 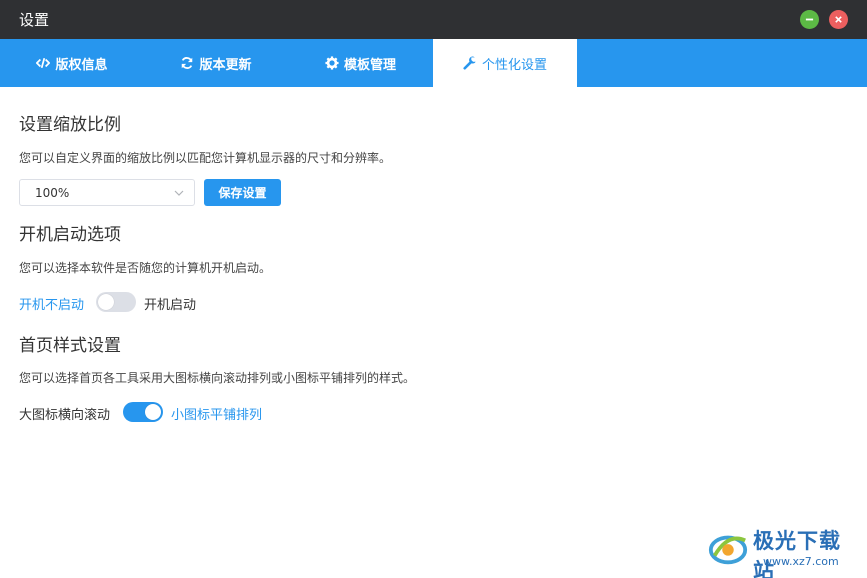 What do you see at coordinates (70, 235) in the screenshot?
I see `startup-heading: 开机启动选项` at bounding box center [70, 235].